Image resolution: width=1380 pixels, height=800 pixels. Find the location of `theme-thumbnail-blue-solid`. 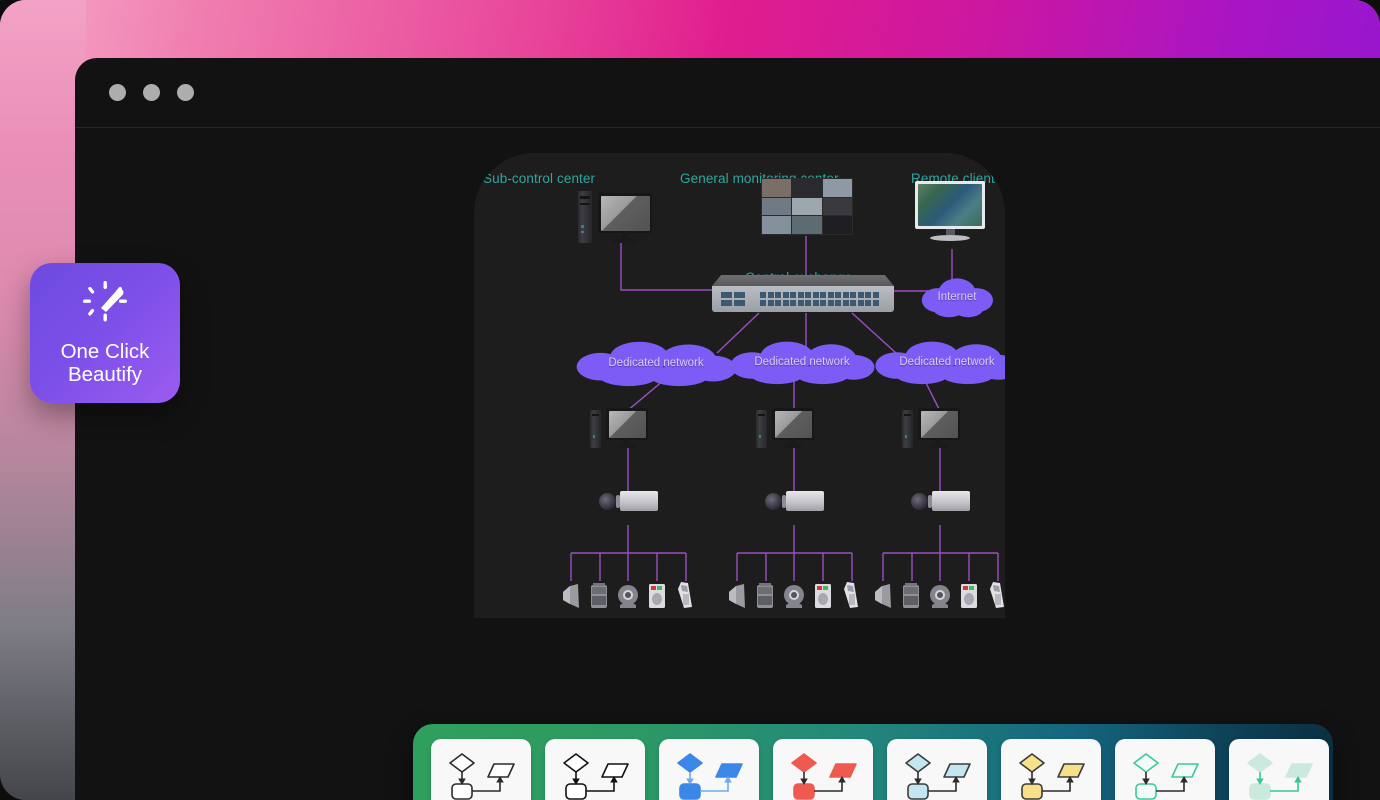

theme-thumbnail-blue-solid is located at coordinates (709, 769).